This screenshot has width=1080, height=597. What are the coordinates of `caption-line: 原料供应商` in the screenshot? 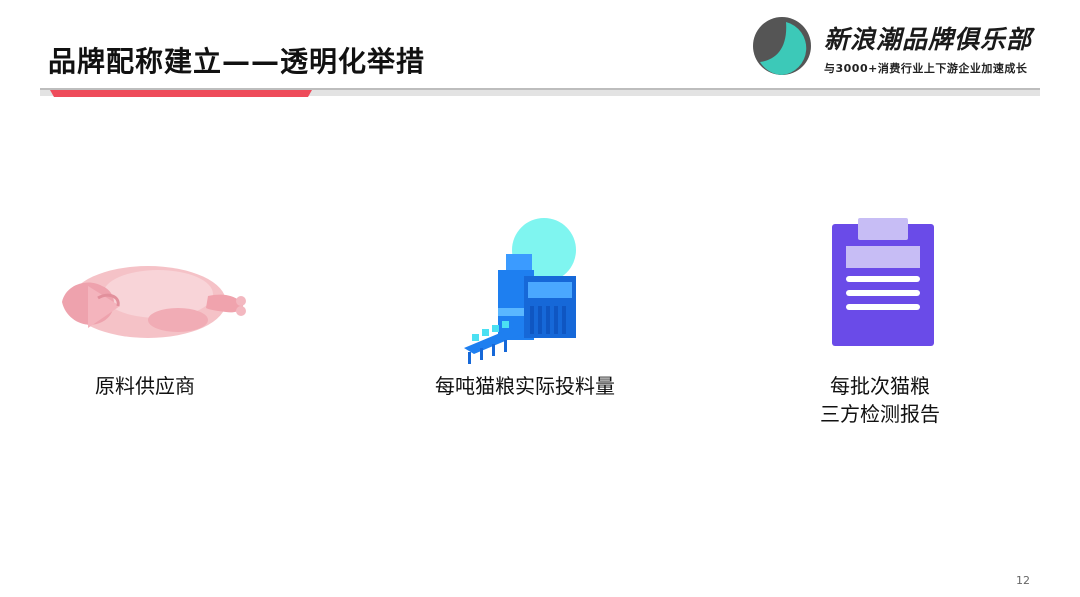 It's located at (145, 386).